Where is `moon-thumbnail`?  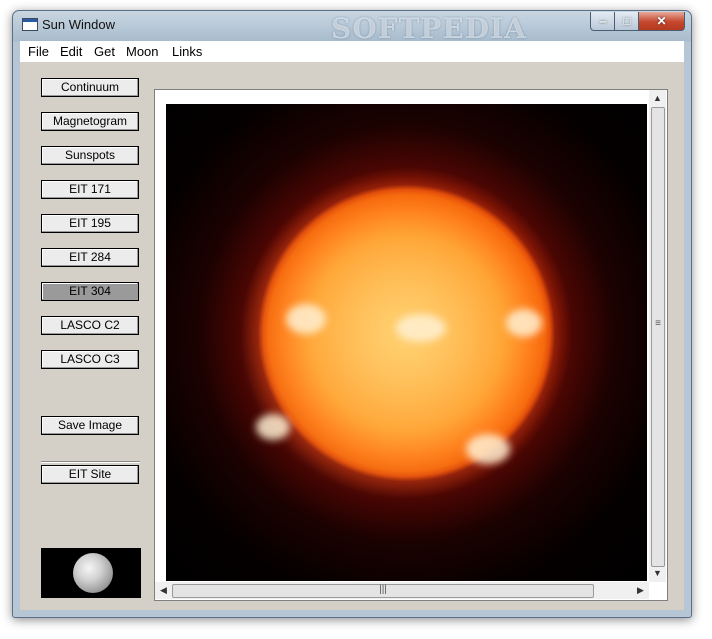 moon-thumbnail is located at coordinates (91, 573).